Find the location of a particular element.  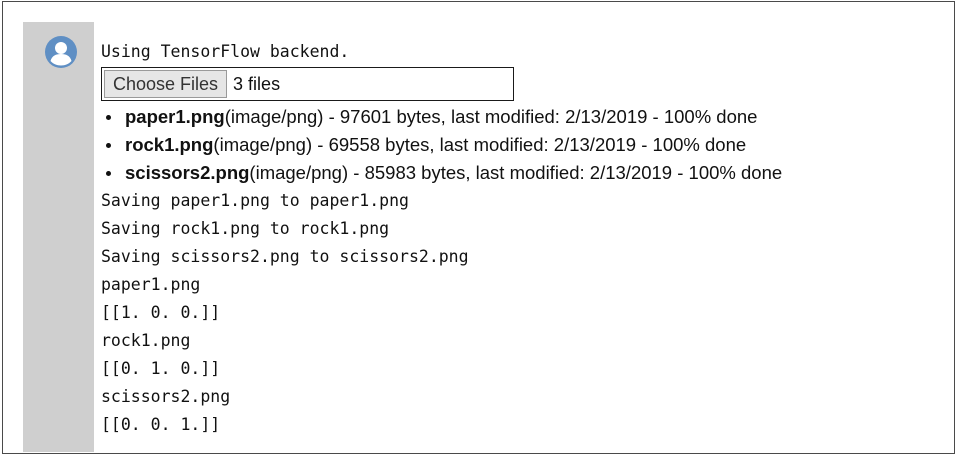

file-name: paper1.png is located at coordinates (175, 116).